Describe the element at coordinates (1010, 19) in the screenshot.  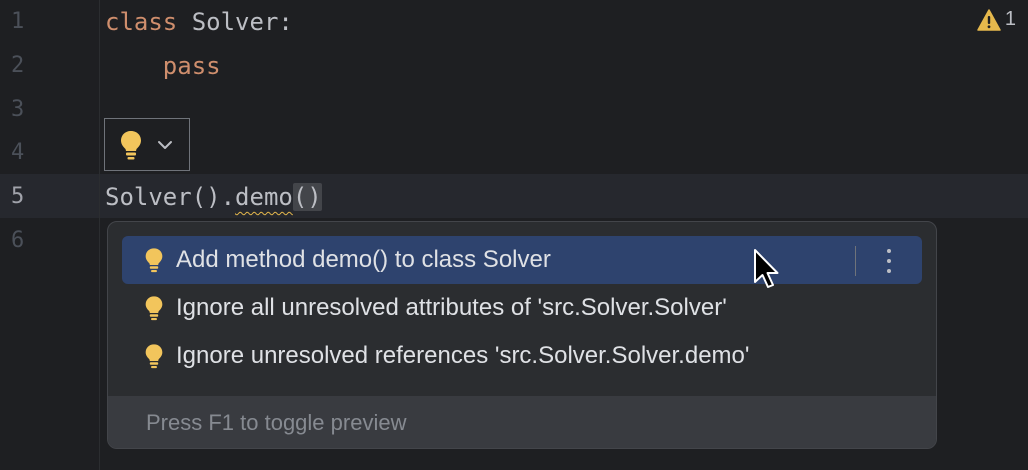
I see `warning-count: 1` at that location.